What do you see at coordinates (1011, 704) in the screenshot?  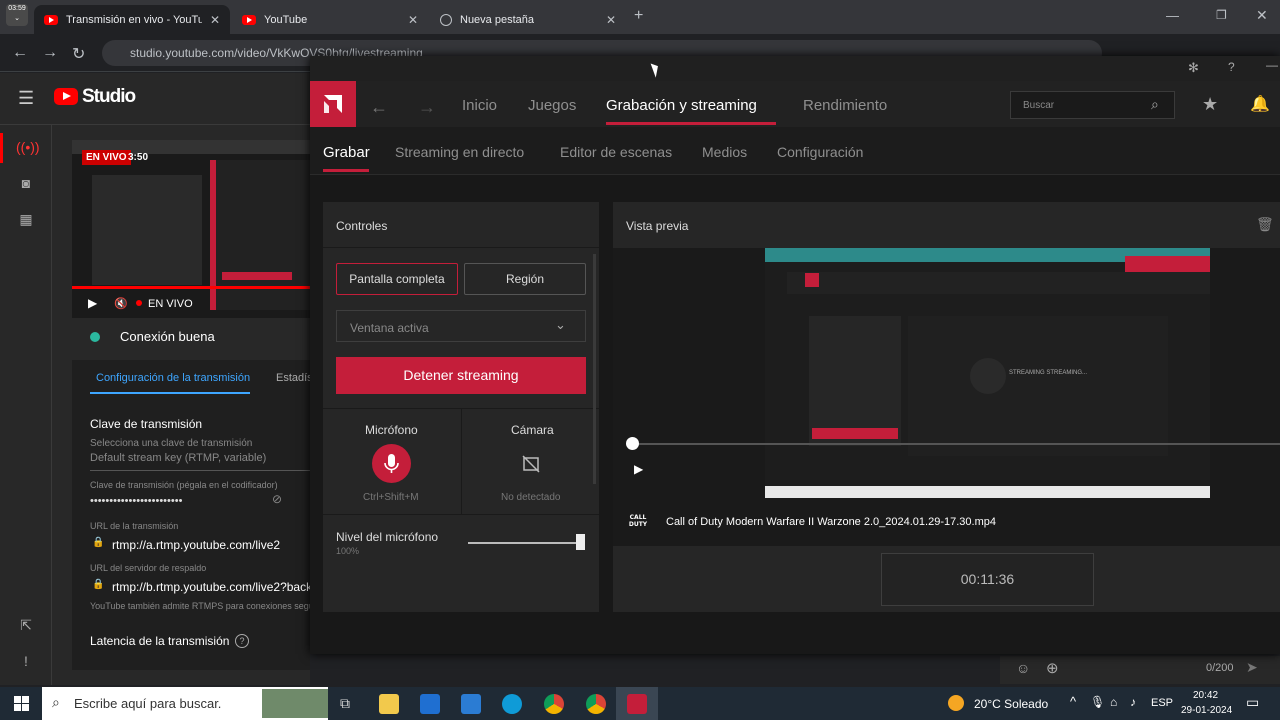 I see `weather-text: 20°C Soleado` at bounding box center [1011, 704].